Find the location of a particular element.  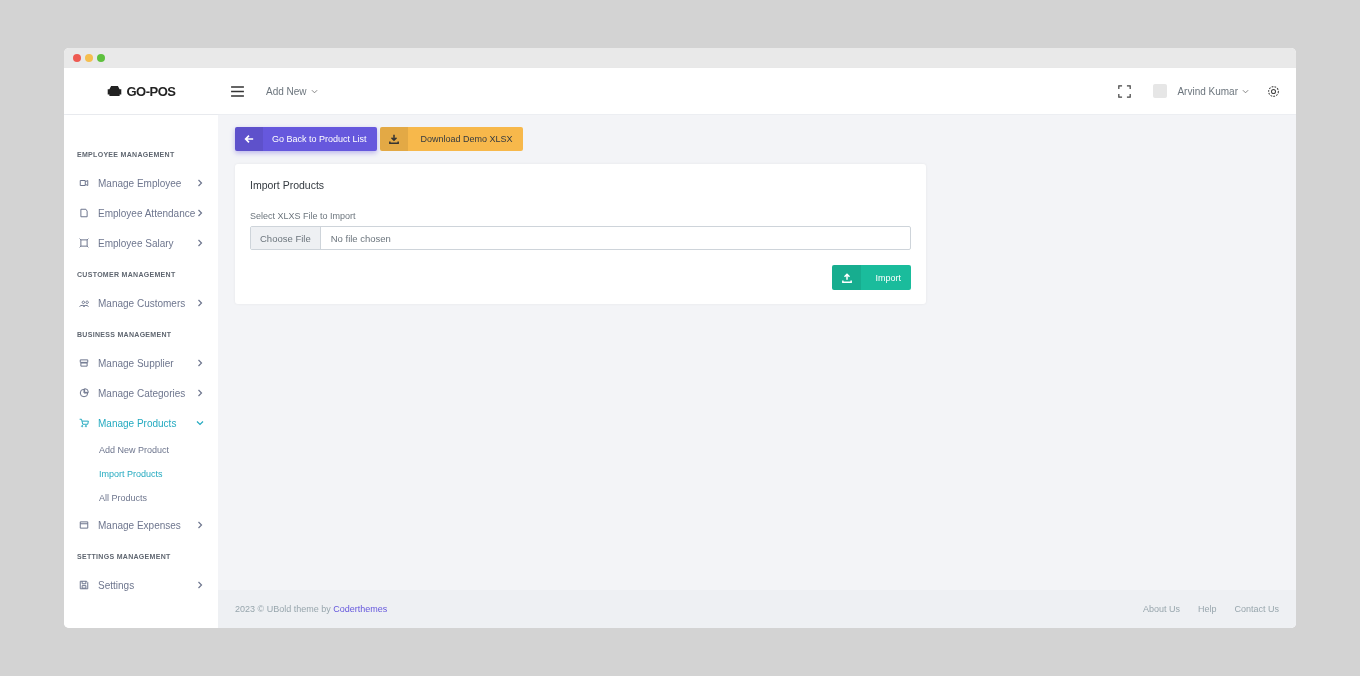

sidebar-item: Employee Attendance is located at coordinates (141, 213).